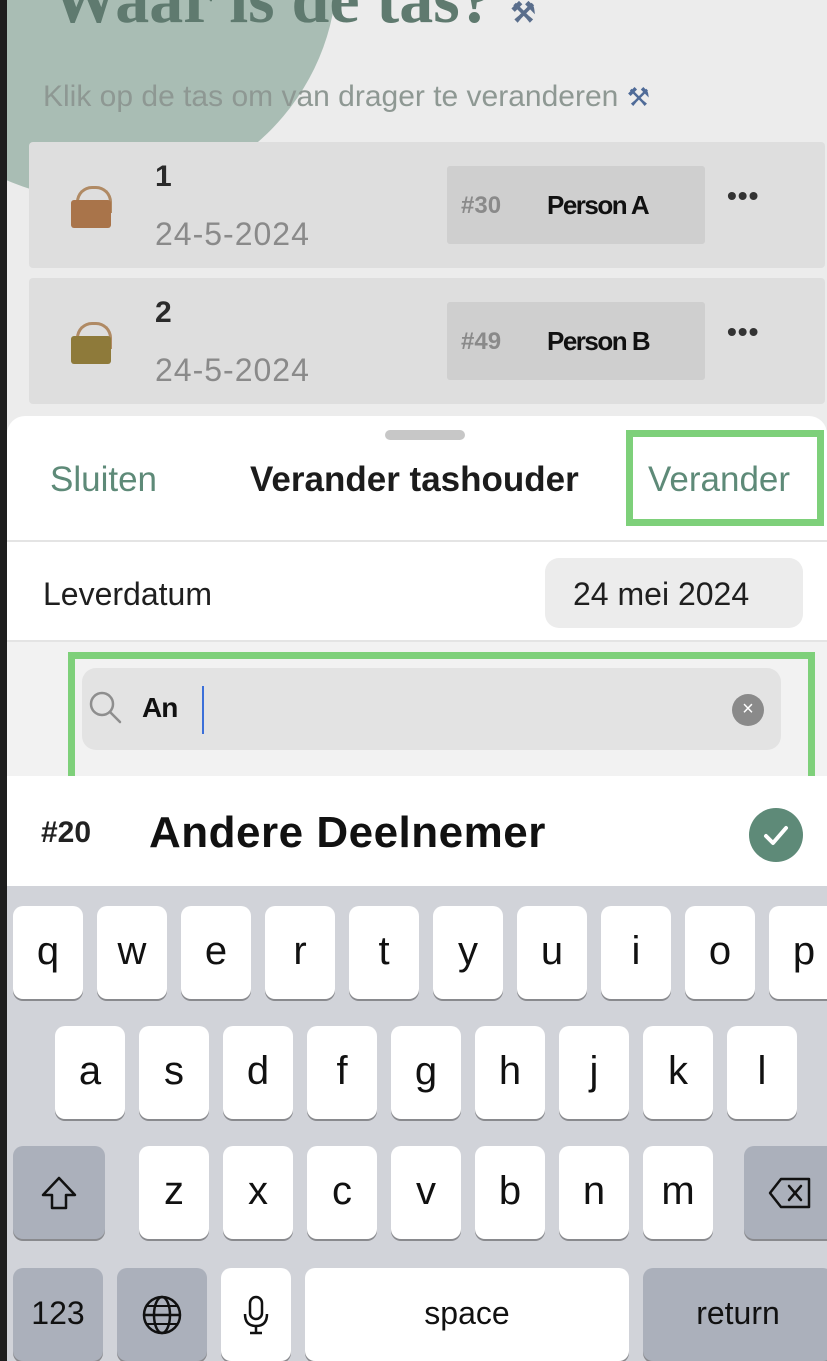 The height and width of the screenshot is (1361, 827). Describe the element at coordinates (58, 1314) in the screenshot. I see `numbers-key: 123` at that location.